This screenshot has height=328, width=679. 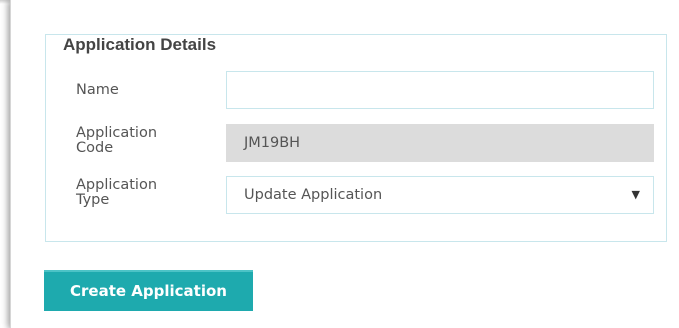 What do you see at coordinates (93, 200) in the screenshot?
I see `application-type-label-line2: Type` at bounding box center [93, 200].